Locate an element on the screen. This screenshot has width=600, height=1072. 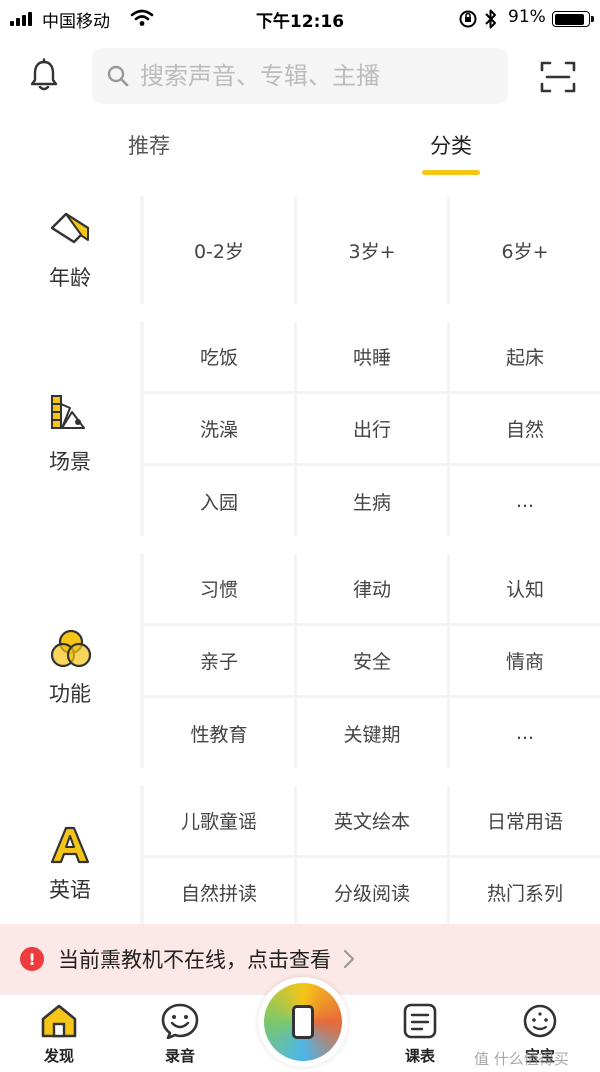
category-header-age: 年龄 is located at coordinates (70, 250).